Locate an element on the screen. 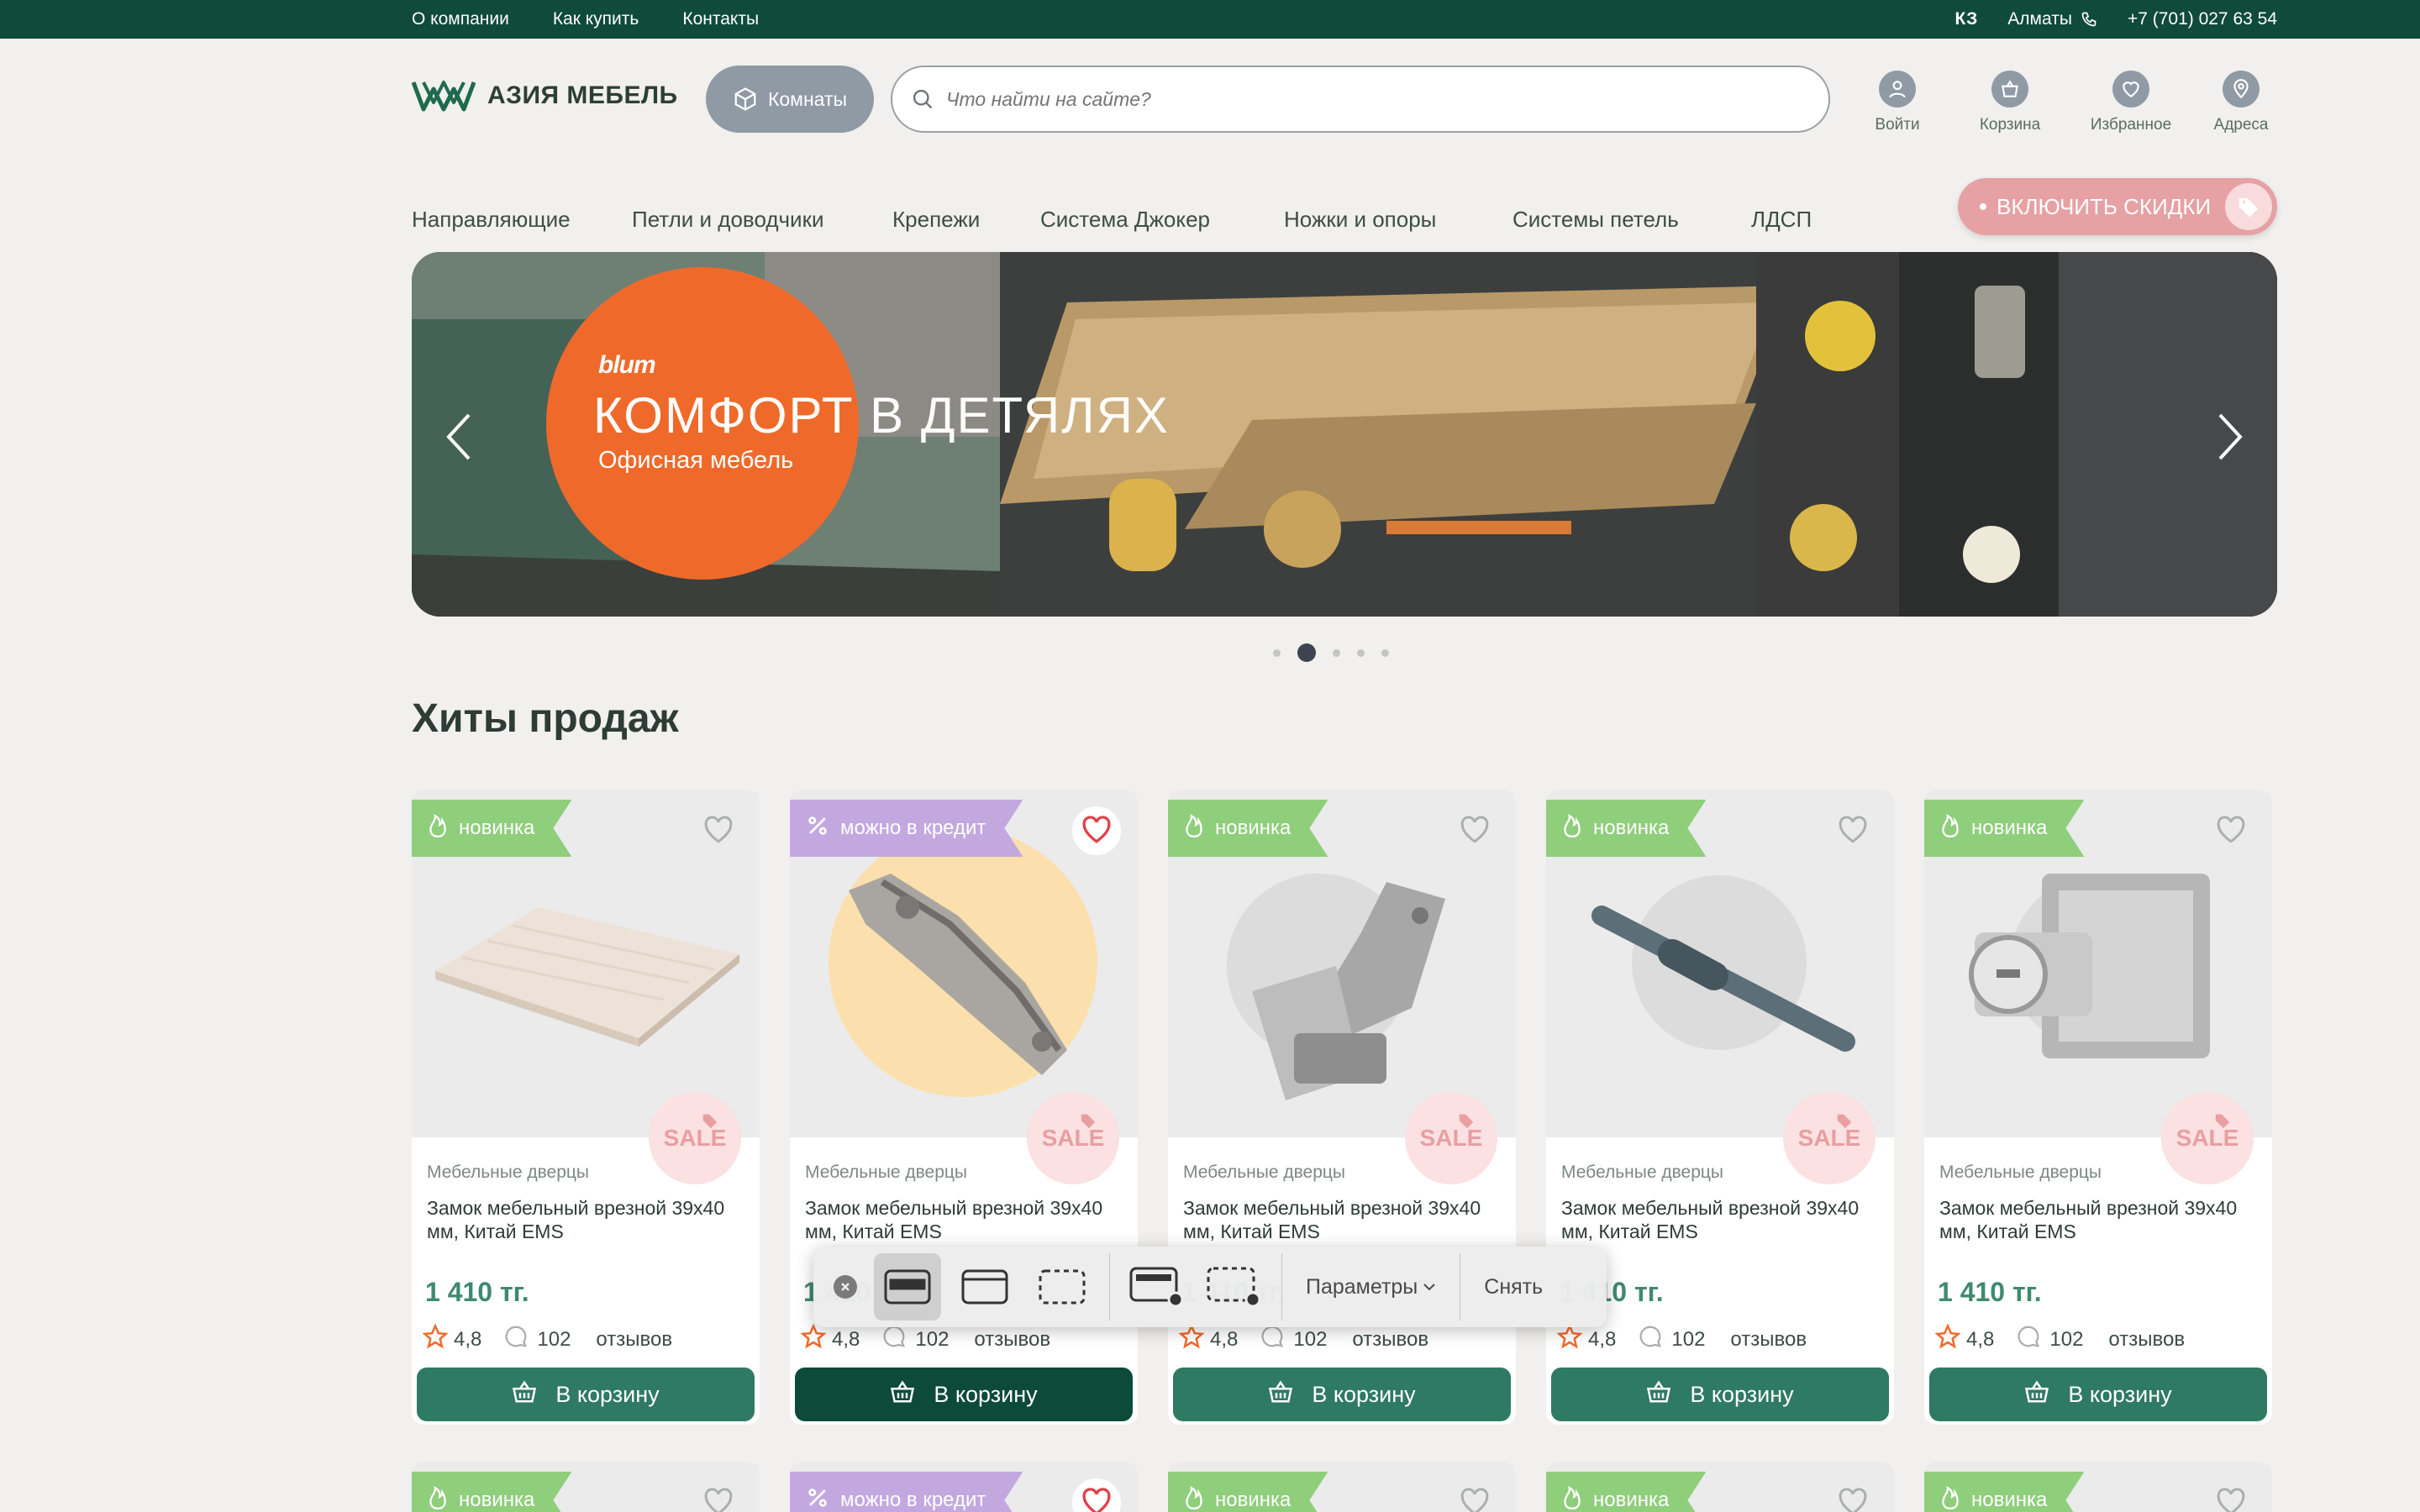  category-ldsp: ЛДСП is located at coordinates (1782, 220).